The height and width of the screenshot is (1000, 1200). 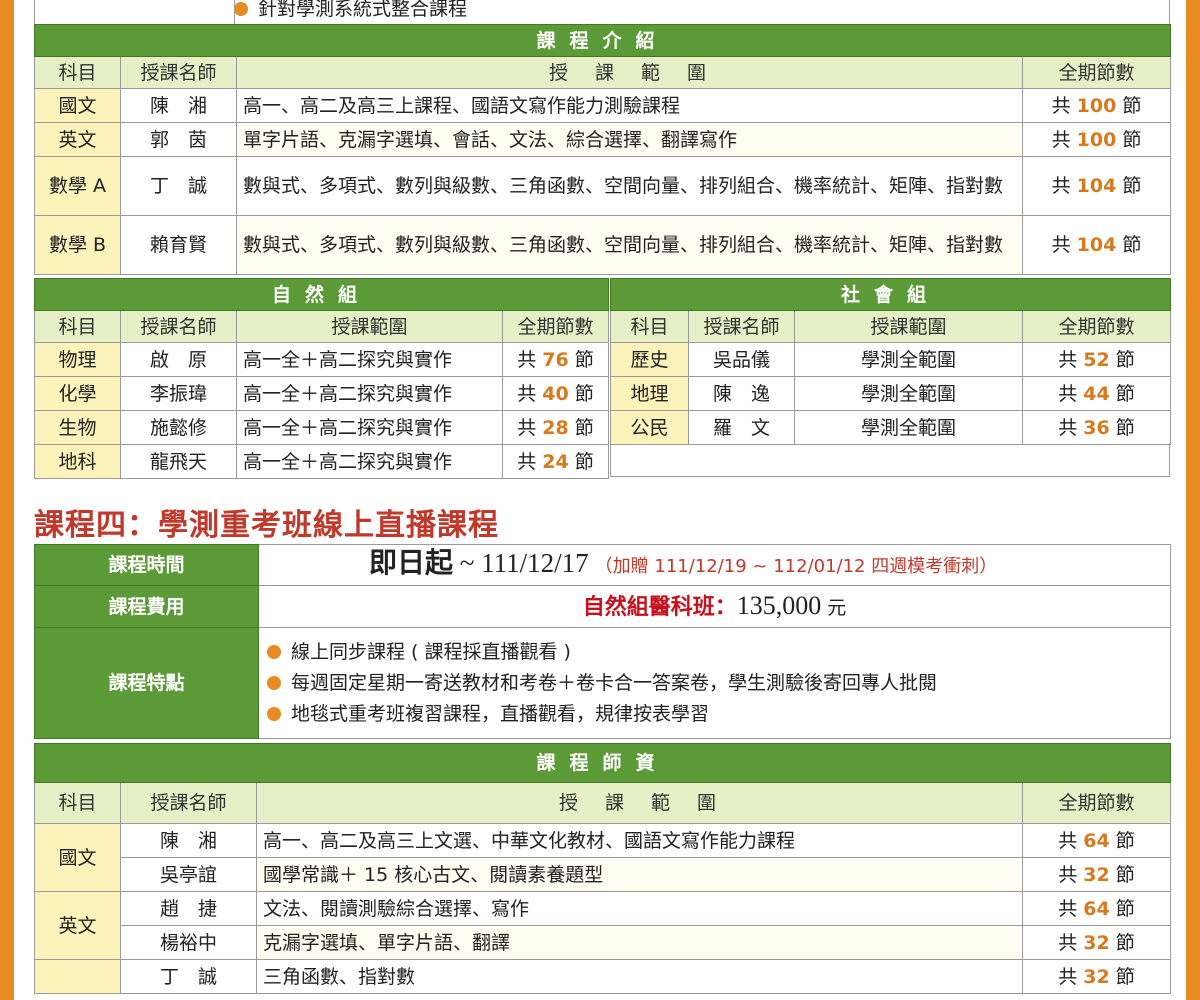 I want to click on table-row: 丁 誠 三角函數、指對數 共 32 節, so click(x=603, y=976).